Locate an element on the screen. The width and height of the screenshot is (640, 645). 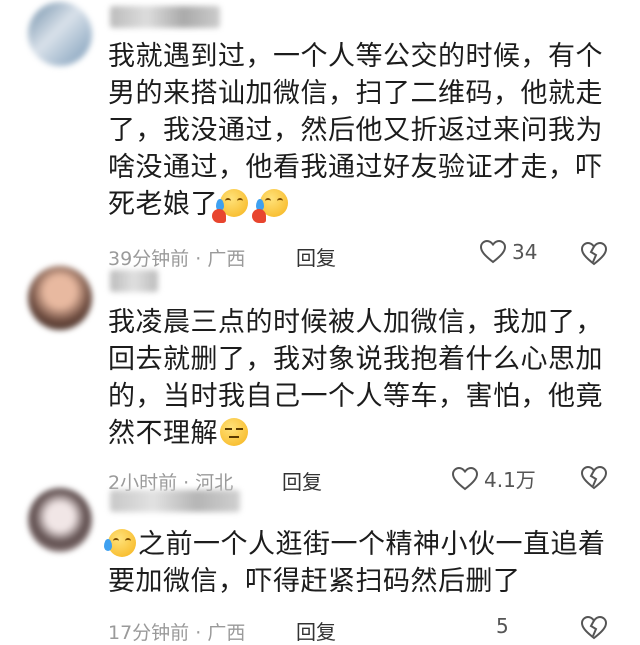
like-button: 5 is located at coordinates (502, 626).